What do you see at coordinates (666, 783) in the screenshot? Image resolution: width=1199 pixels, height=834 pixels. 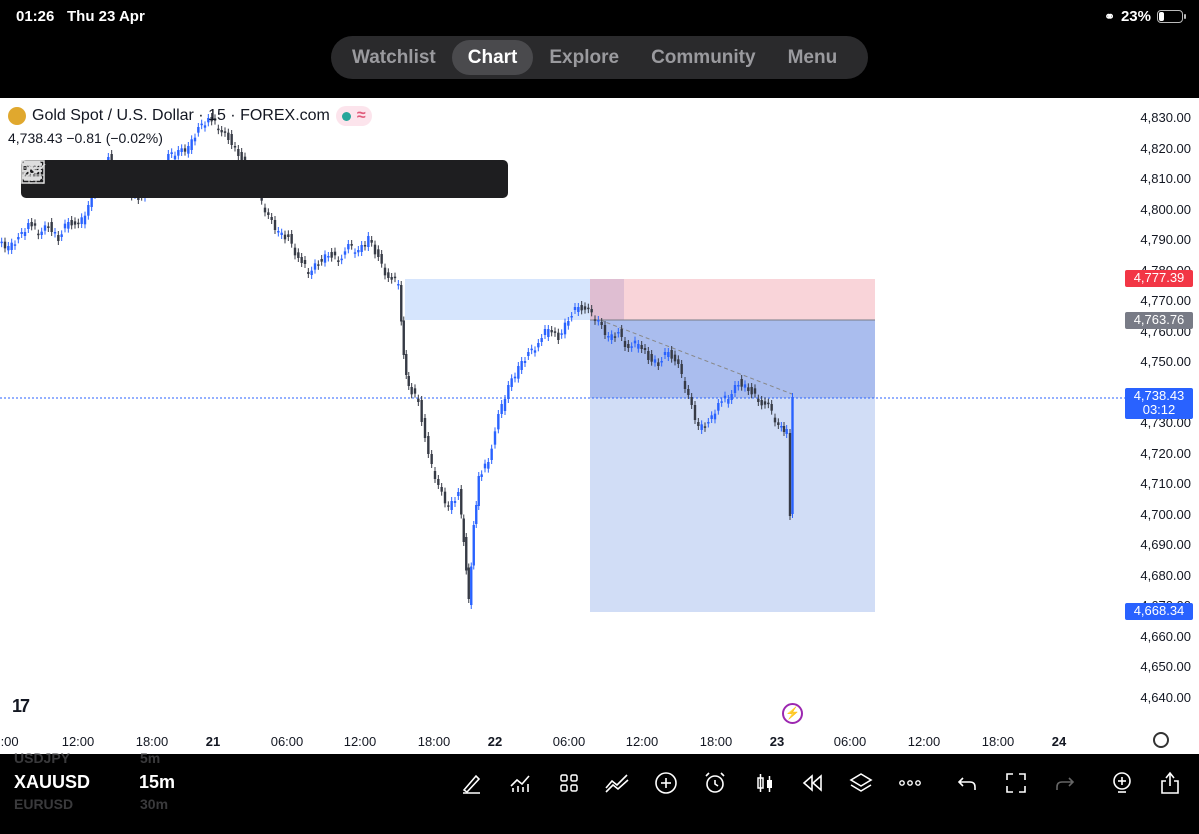 I see `add-icon` at bounding box center [666, 783].